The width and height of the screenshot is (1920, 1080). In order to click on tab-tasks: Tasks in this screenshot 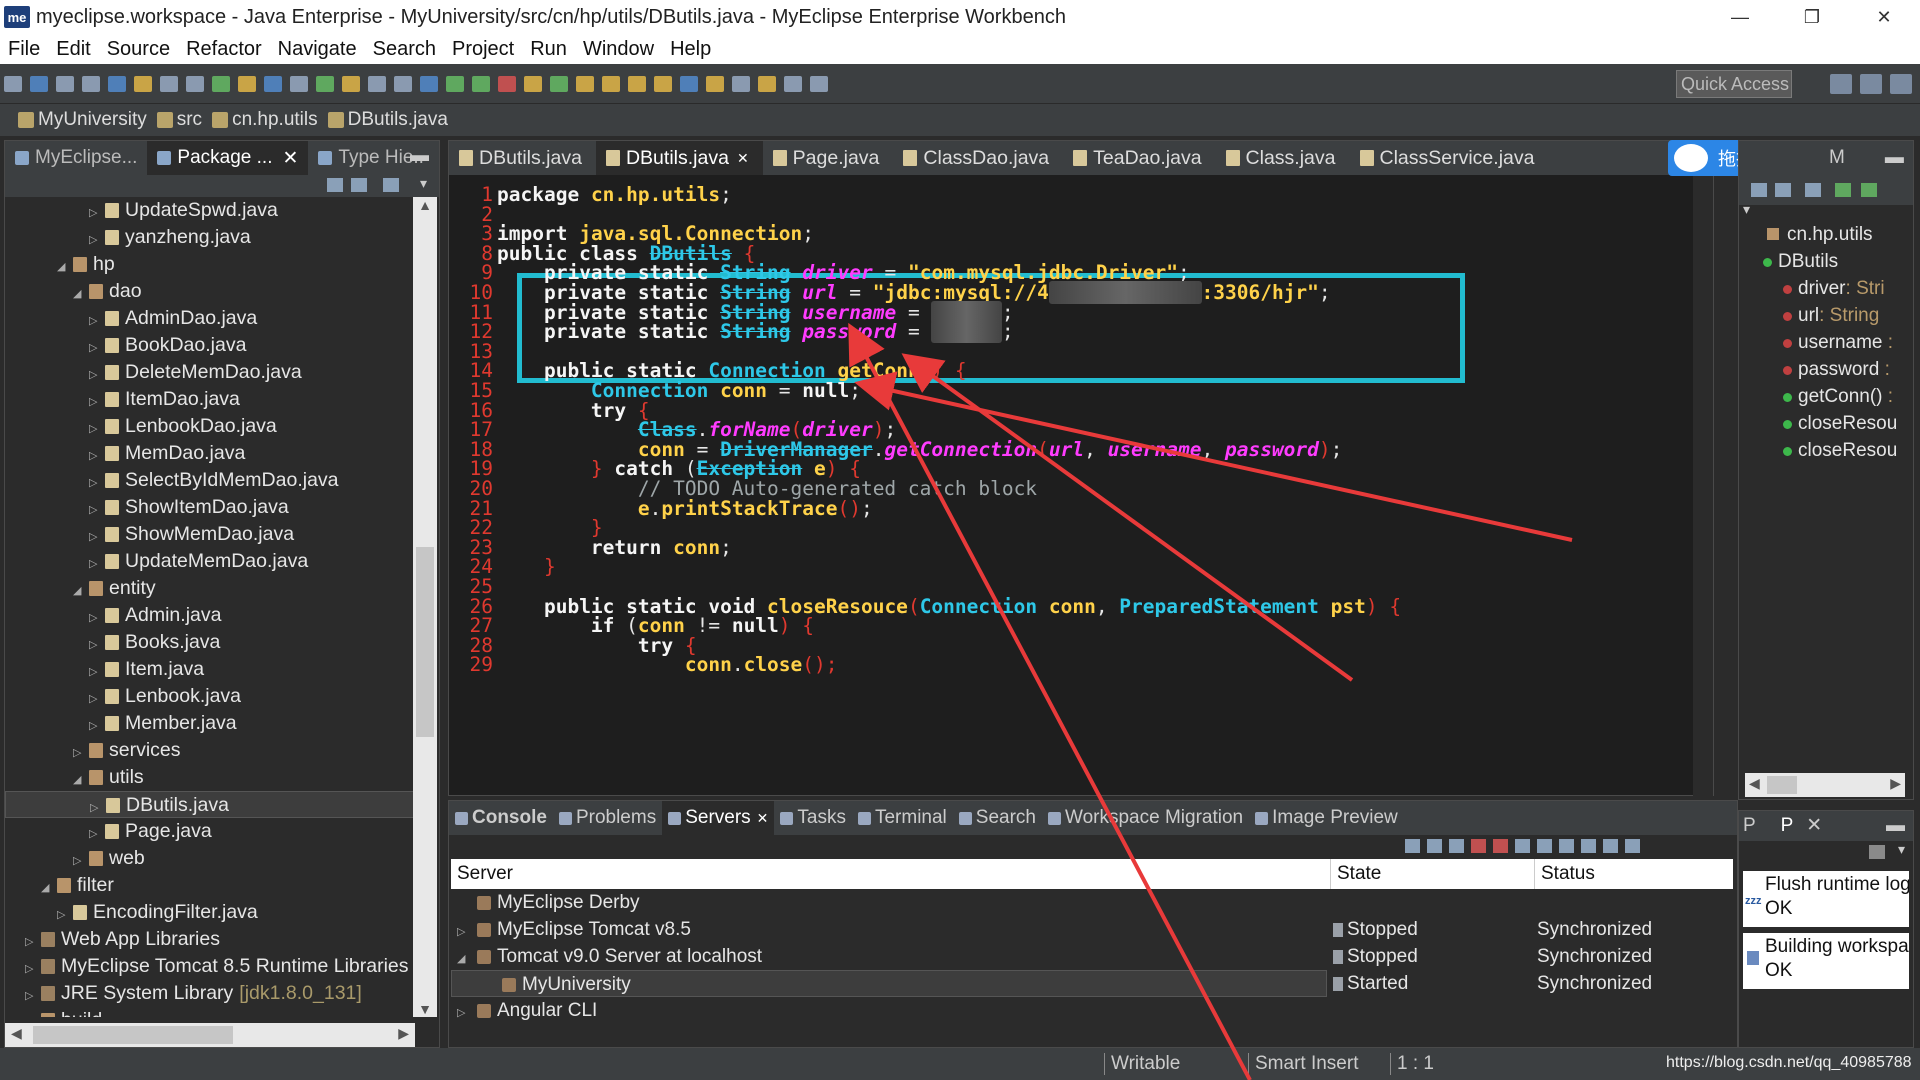, I will do `click(813, 818)`.